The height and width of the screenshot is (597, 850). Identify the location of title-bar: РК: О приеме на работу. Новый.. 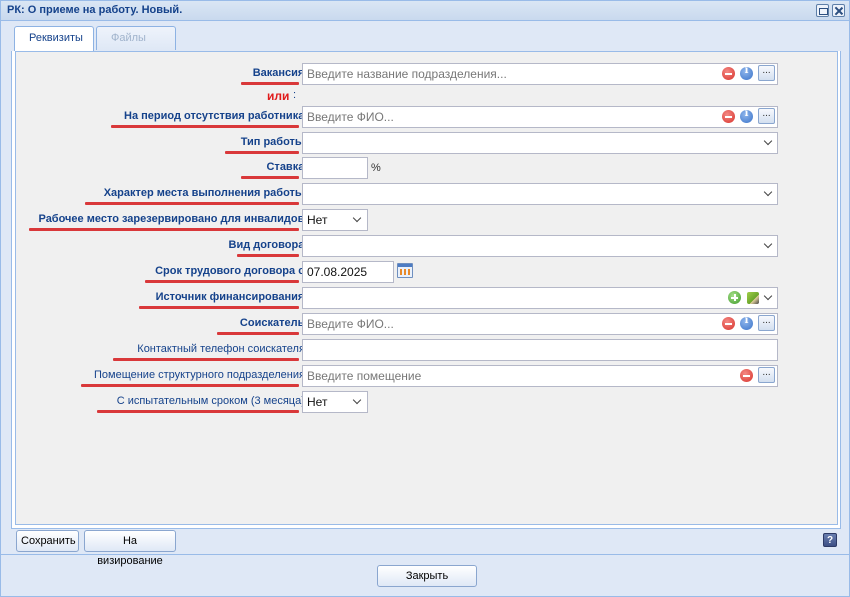
(425, 11).